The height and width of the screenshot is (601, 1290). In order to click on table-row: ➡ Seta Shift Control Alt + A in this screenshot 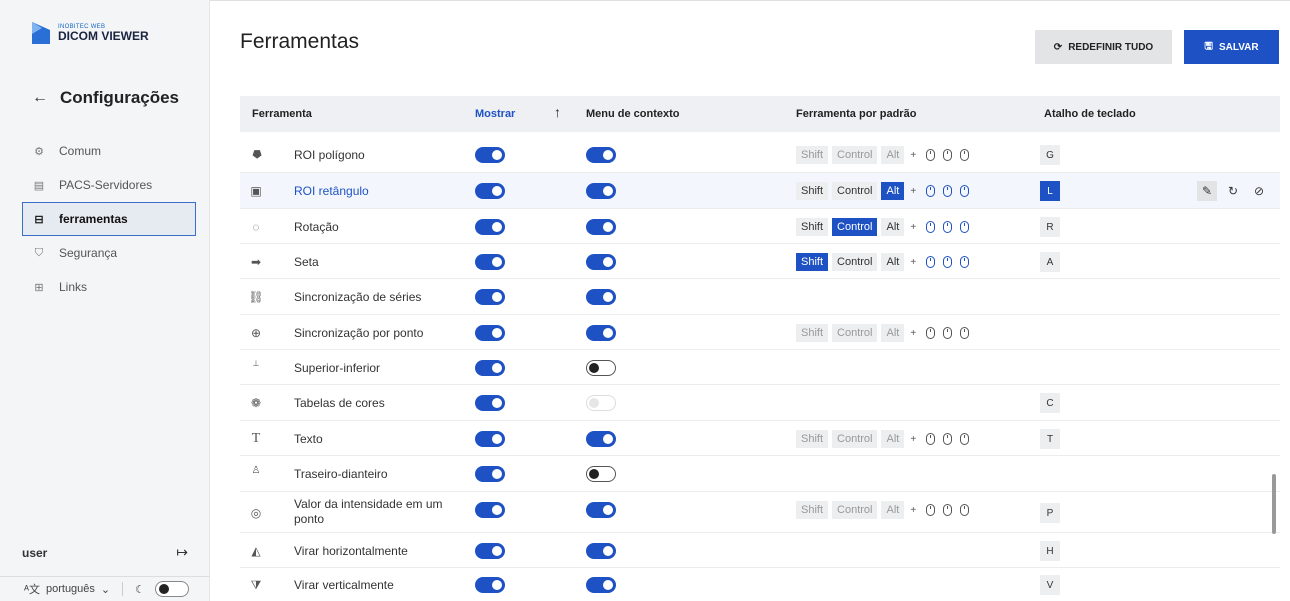, I will do `click(760, 261)`.